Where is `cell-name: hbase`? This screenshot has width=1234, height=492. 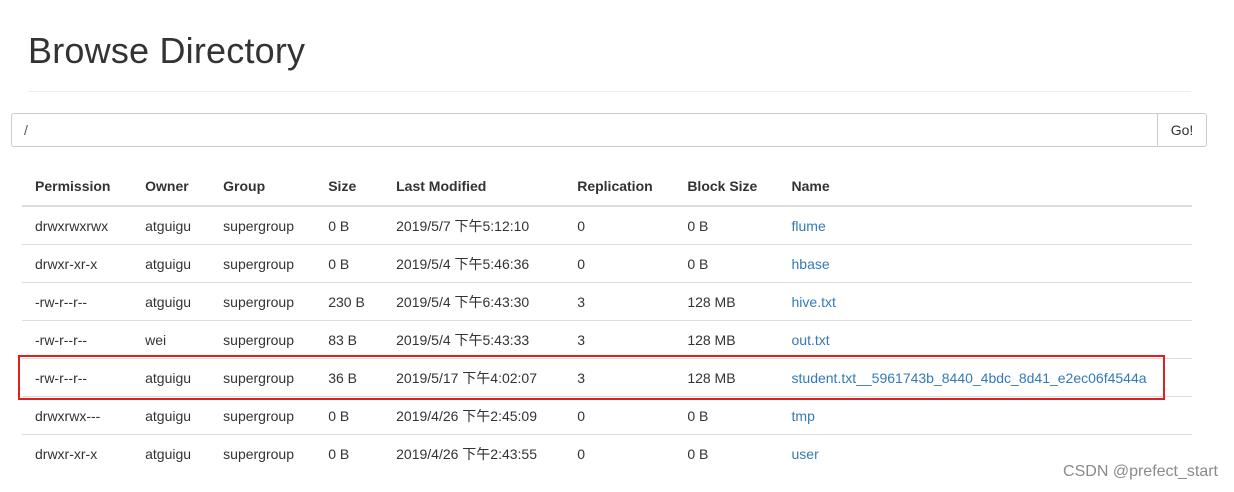 cell-name: hbase is located at coordinates (985, 263).